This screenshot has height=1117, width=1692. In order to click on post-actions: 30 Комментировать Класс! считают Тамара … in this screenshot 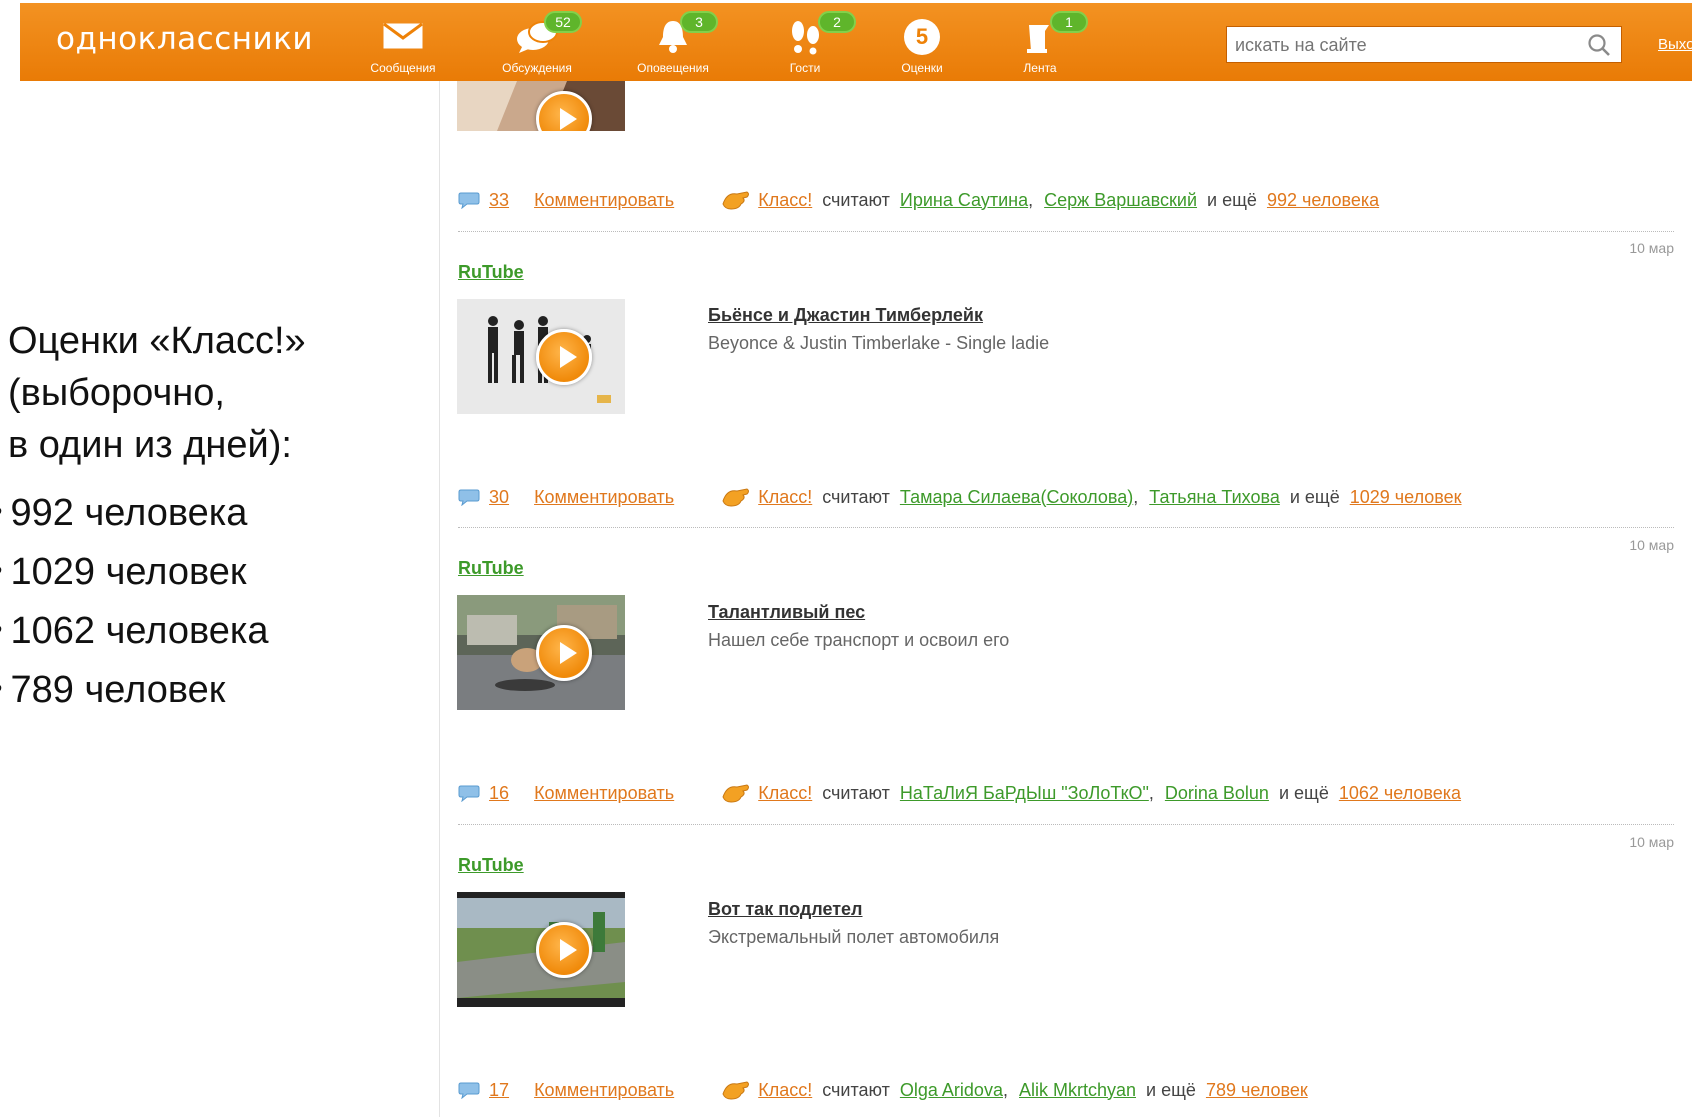, I will do `click(960, 498)`.